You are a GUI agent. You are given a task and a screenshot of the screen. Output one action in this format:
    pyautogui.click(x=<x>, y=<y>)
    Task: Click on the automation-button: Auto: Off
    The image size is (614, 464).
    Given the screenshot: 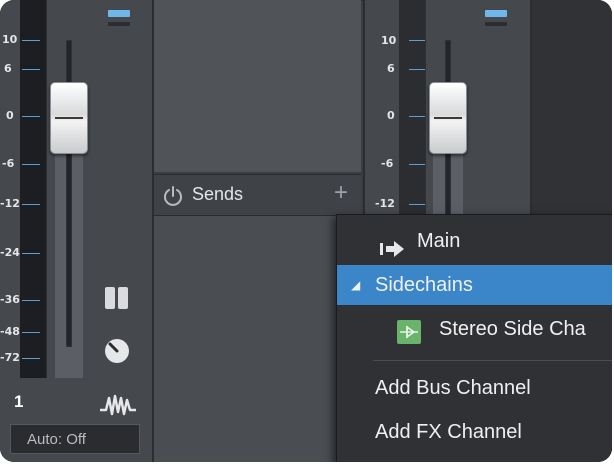 What is the action you would take?
    pyautogui.click(x=75, y=439)
    